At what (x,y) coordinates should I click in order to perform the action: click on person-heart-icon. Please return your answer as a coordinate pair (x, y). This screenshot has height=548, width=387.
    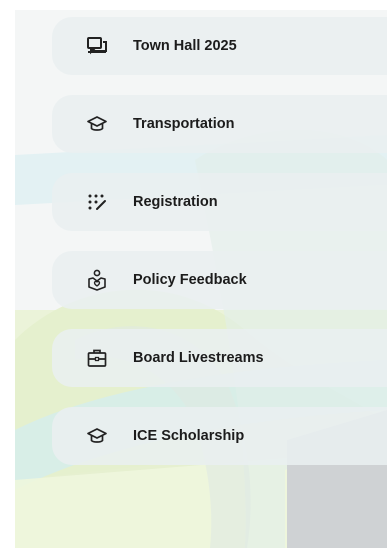
    Looking at the image, I should click on (97, 280).